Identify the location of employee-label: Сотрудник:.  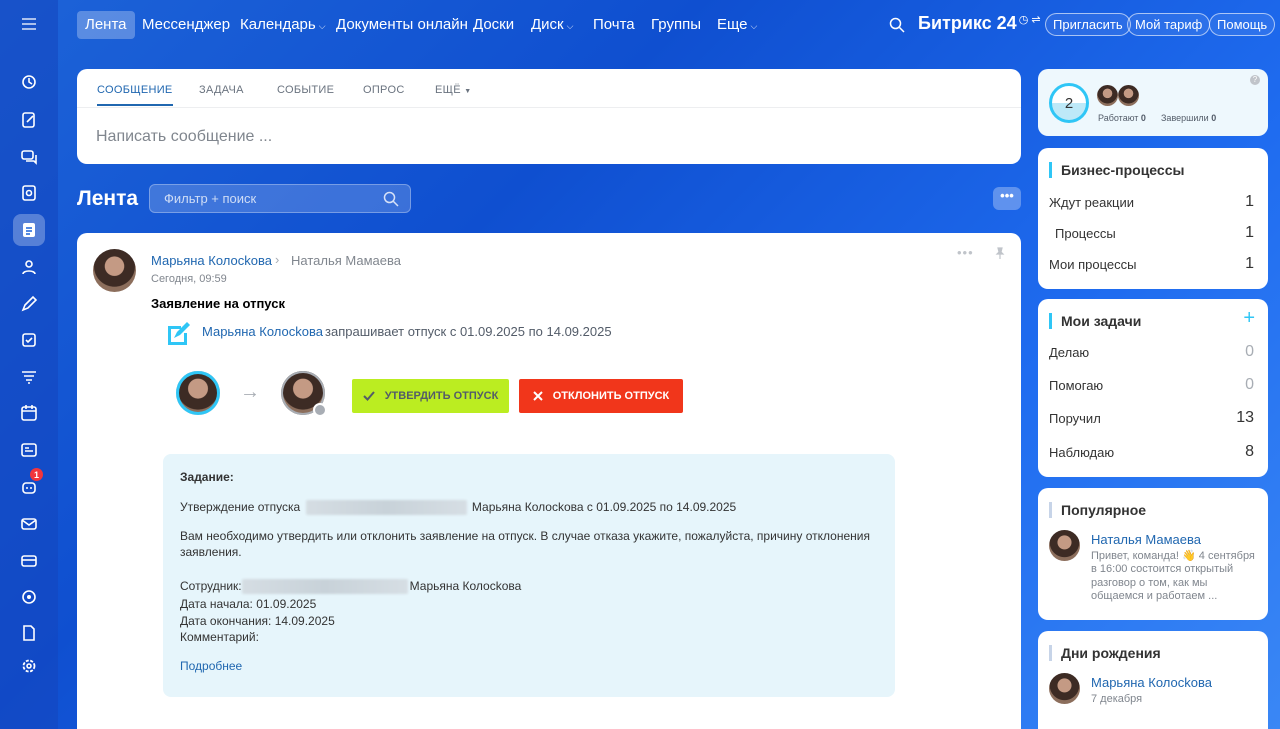
(211, 586).